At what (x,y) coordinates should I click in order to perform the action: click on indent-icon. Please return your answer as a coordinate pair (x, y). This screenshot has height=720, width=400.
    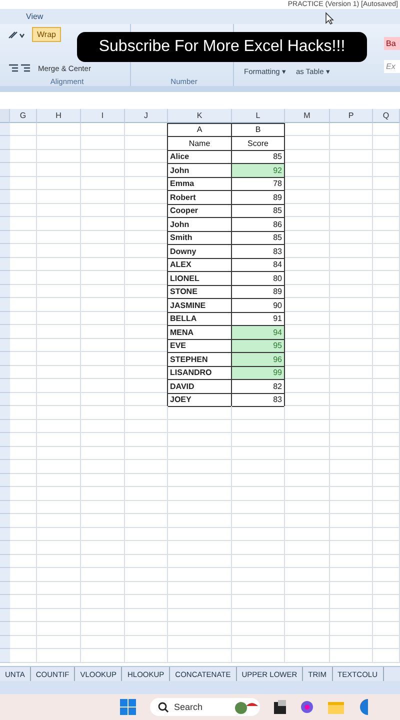
    Looking at the image, I should click on (20, 68).